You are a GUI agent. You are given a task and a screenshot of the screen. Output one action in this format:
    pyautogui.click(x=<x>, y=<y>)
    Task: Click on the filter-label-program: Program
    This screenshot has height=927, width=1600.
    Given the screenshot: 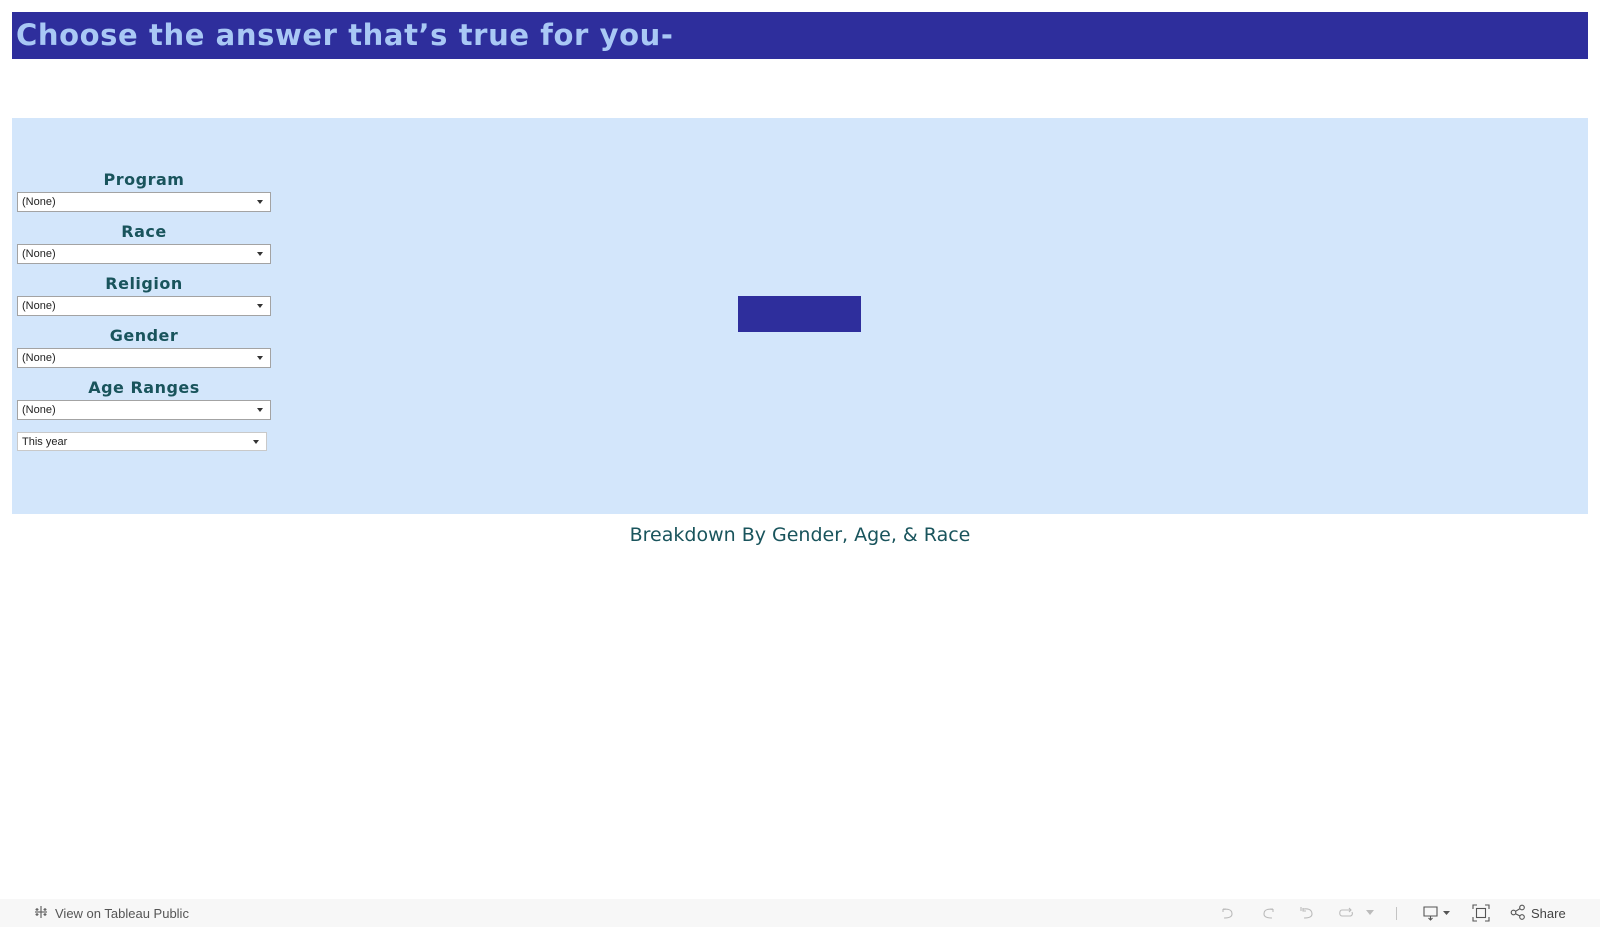 What is the action you would take?
    pyautogui.click(x=144, y=179)
    